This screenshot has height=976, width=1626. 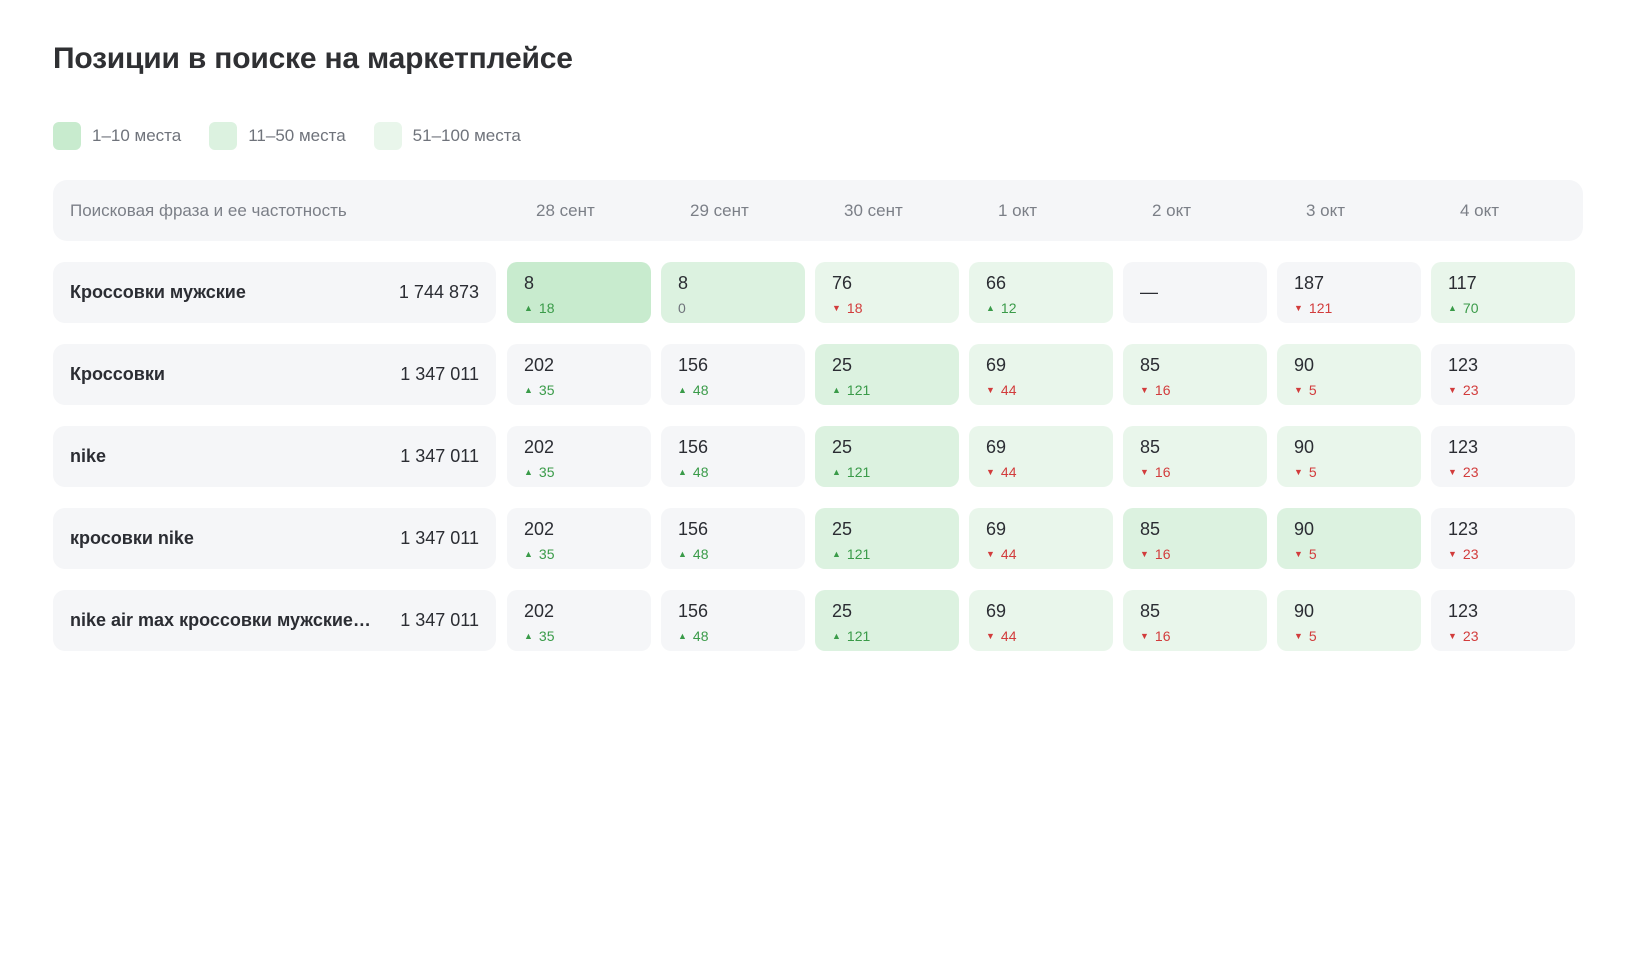 I want to click on position-change-value: 18, so click(x=854, y=308).